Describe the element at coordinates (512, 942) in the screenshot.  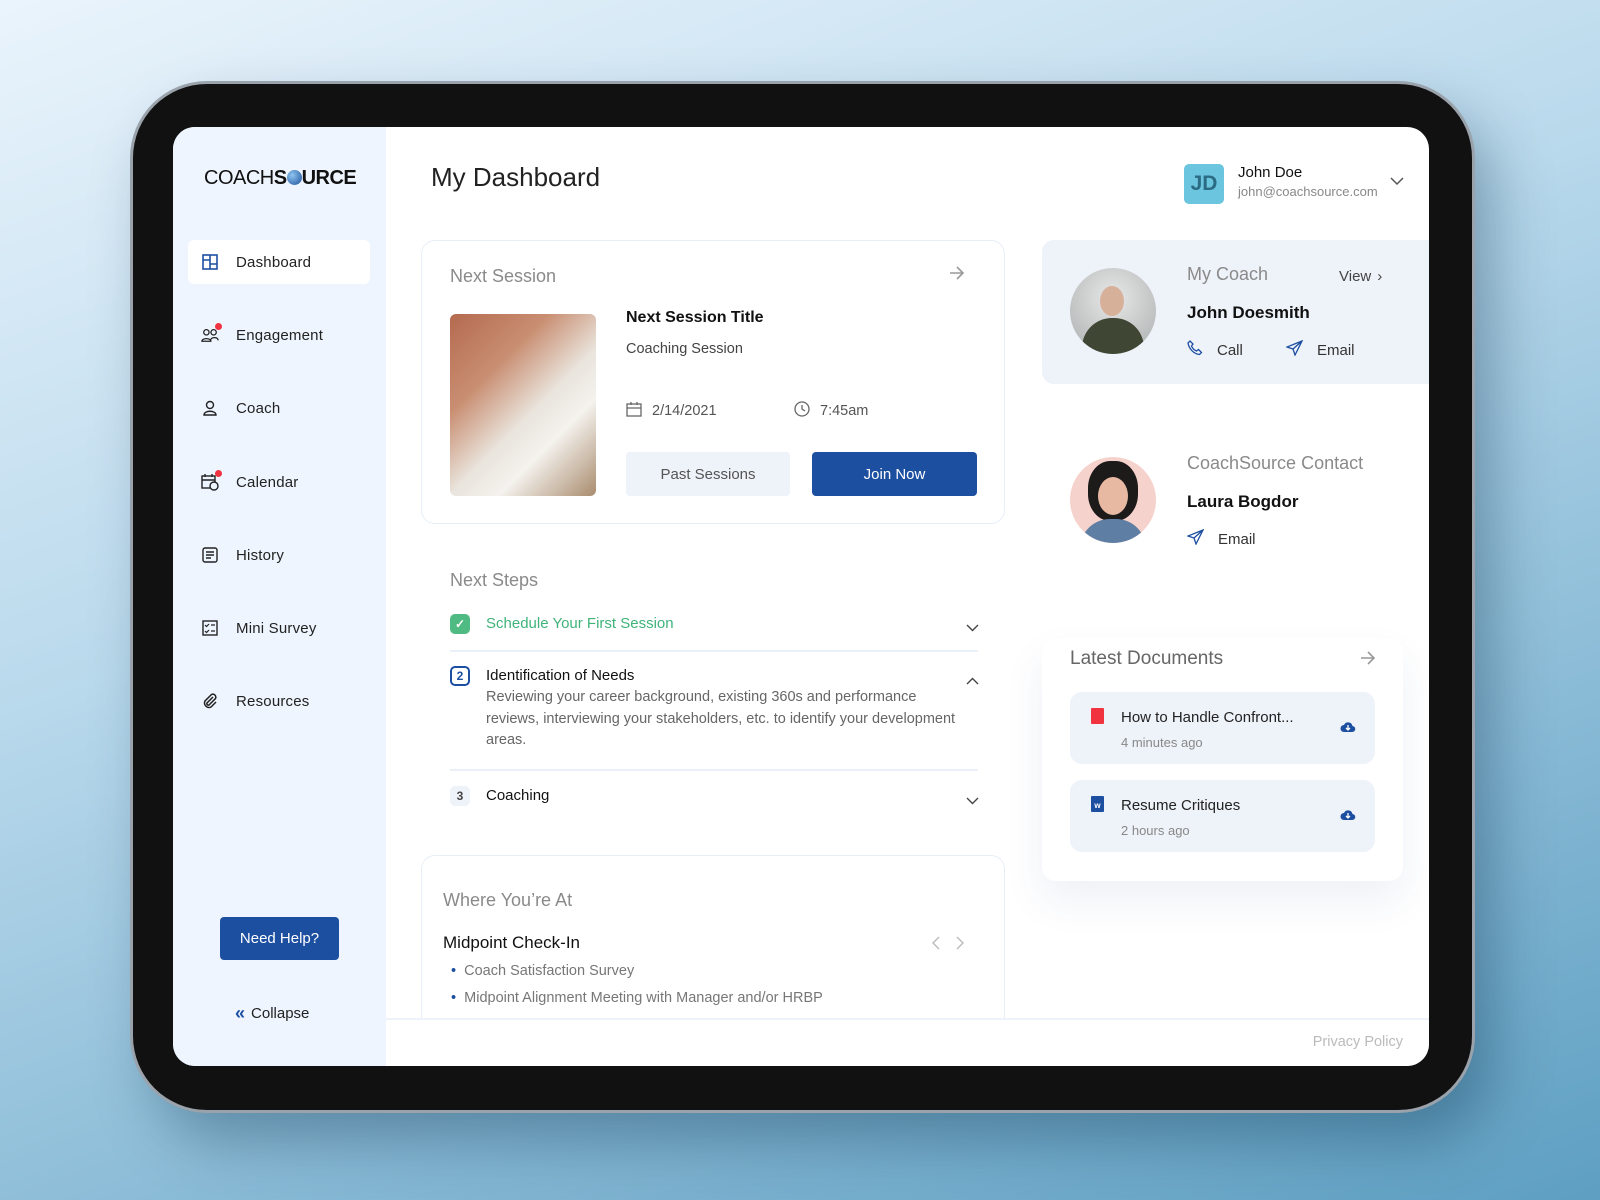
I see `milestone-title: Midpoint Check-In` at that location.